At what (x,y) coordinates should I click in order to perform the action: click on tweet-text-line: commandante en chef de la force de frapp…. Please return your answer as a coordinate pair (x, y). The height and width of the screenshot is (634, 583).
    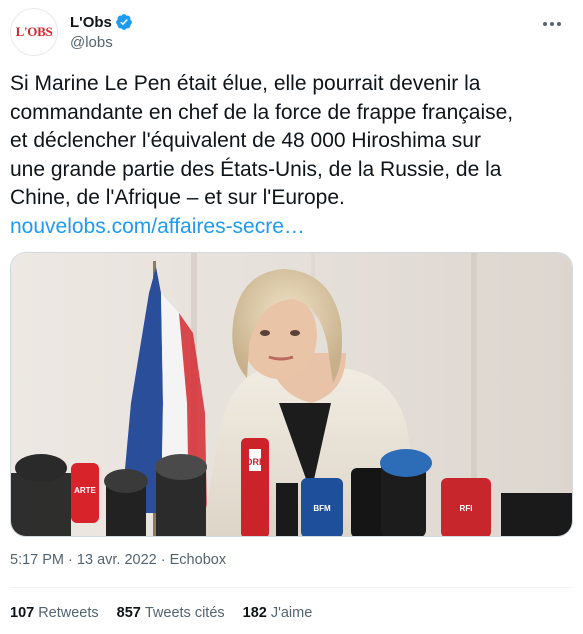
    Looking at the image, I should click on (262, 112).